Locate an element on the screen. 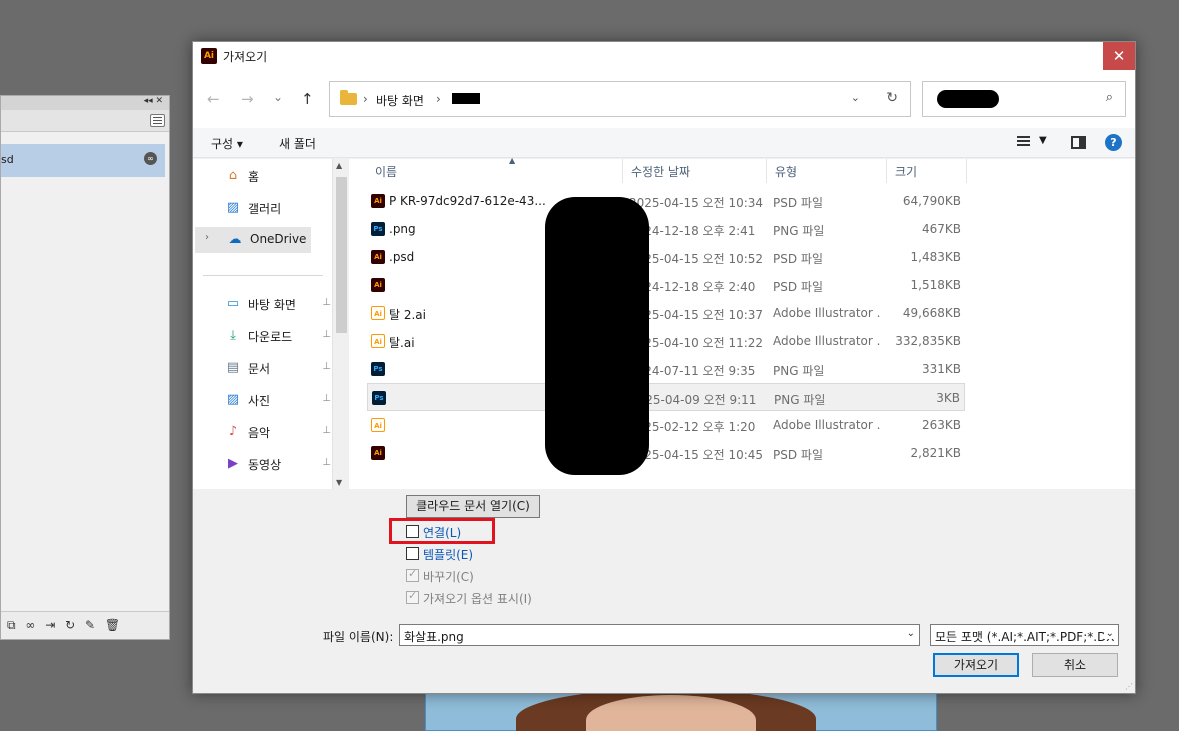  trash-icon: 🗑 is located at coordinates (112, 625).